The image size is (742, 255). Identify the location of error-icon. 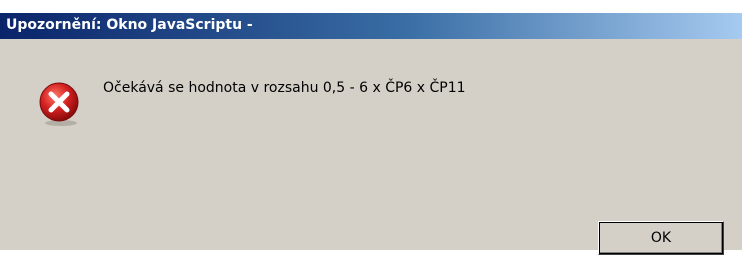
(59, 103).